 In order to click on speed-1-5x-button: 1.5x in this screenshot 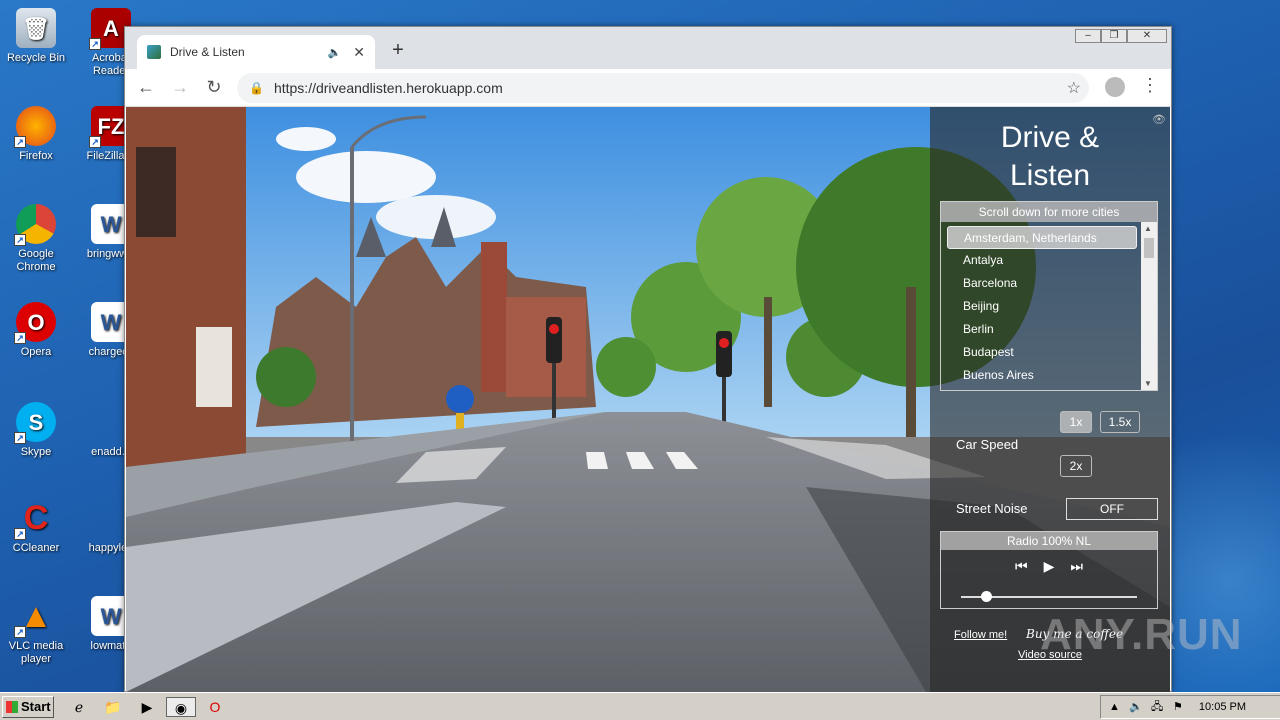, I will do `click(1120, 422)`.